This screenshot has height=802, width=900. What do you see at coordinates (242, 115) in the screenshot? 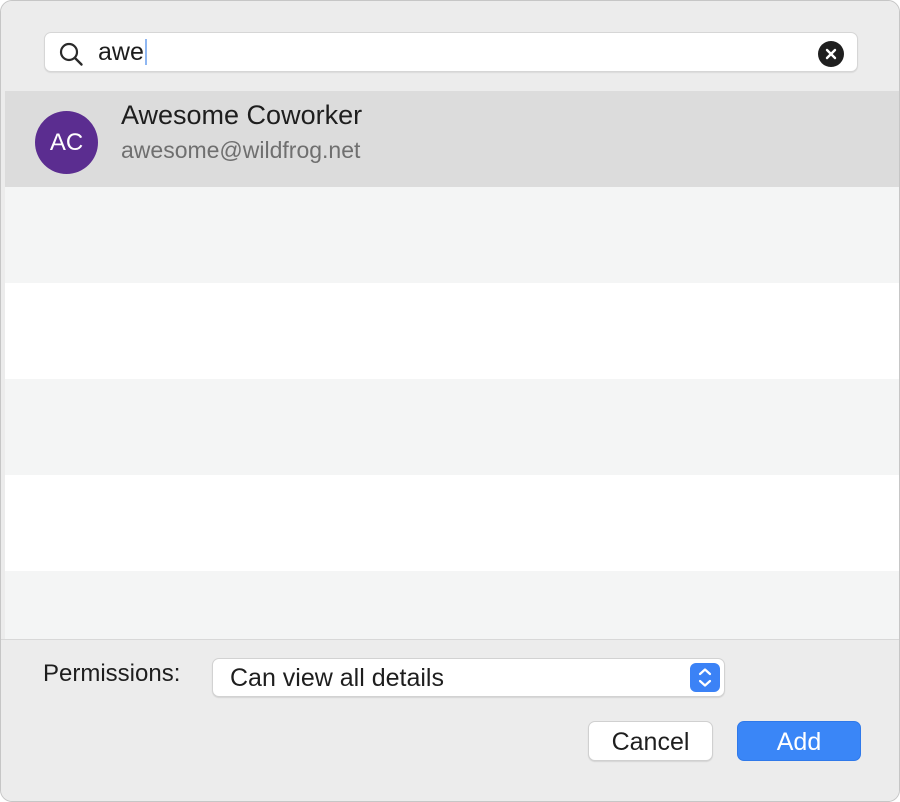
I see `contact-name: Awesome Coworker` at bounding box center [242, 115].